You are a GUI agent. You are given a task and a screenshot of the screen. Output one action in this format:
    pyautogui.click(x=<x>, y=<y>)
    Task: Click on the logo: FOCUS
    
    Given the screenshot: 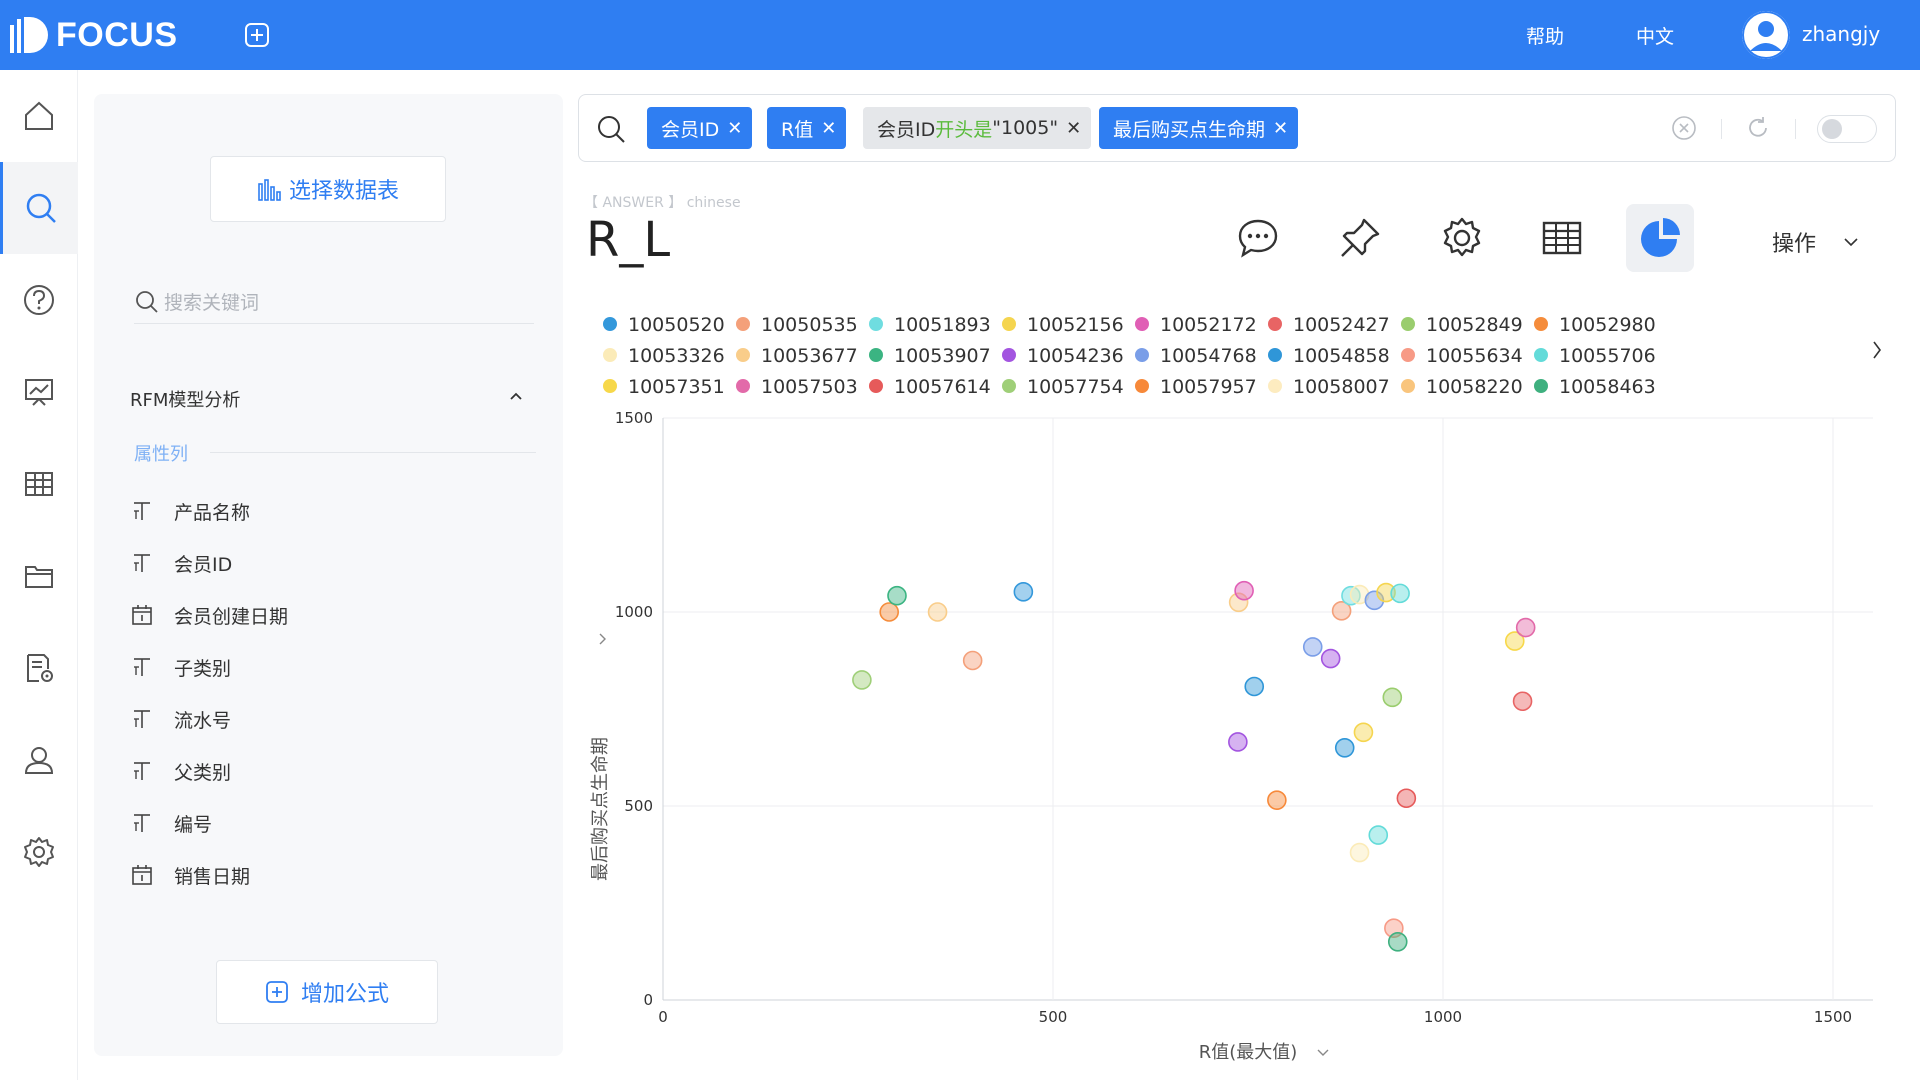 What is the action you would take?
    pyautogui.click(x=94, y=35)
    